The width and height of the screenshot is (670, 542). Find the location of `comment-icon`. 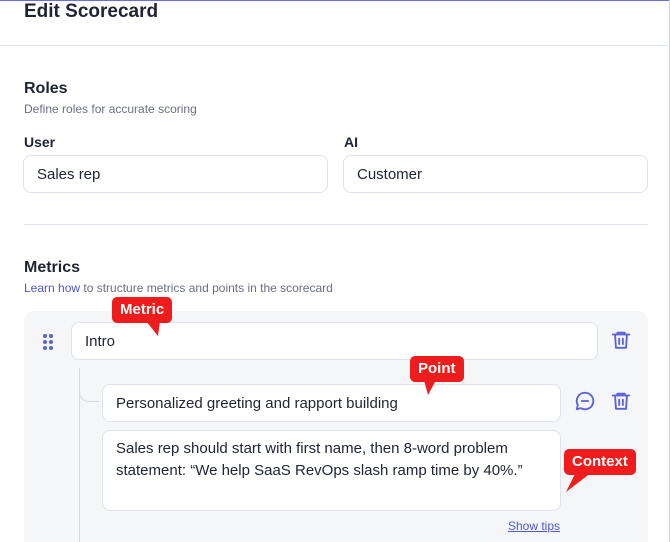

comment-icon is located at coordinates (585, 401).